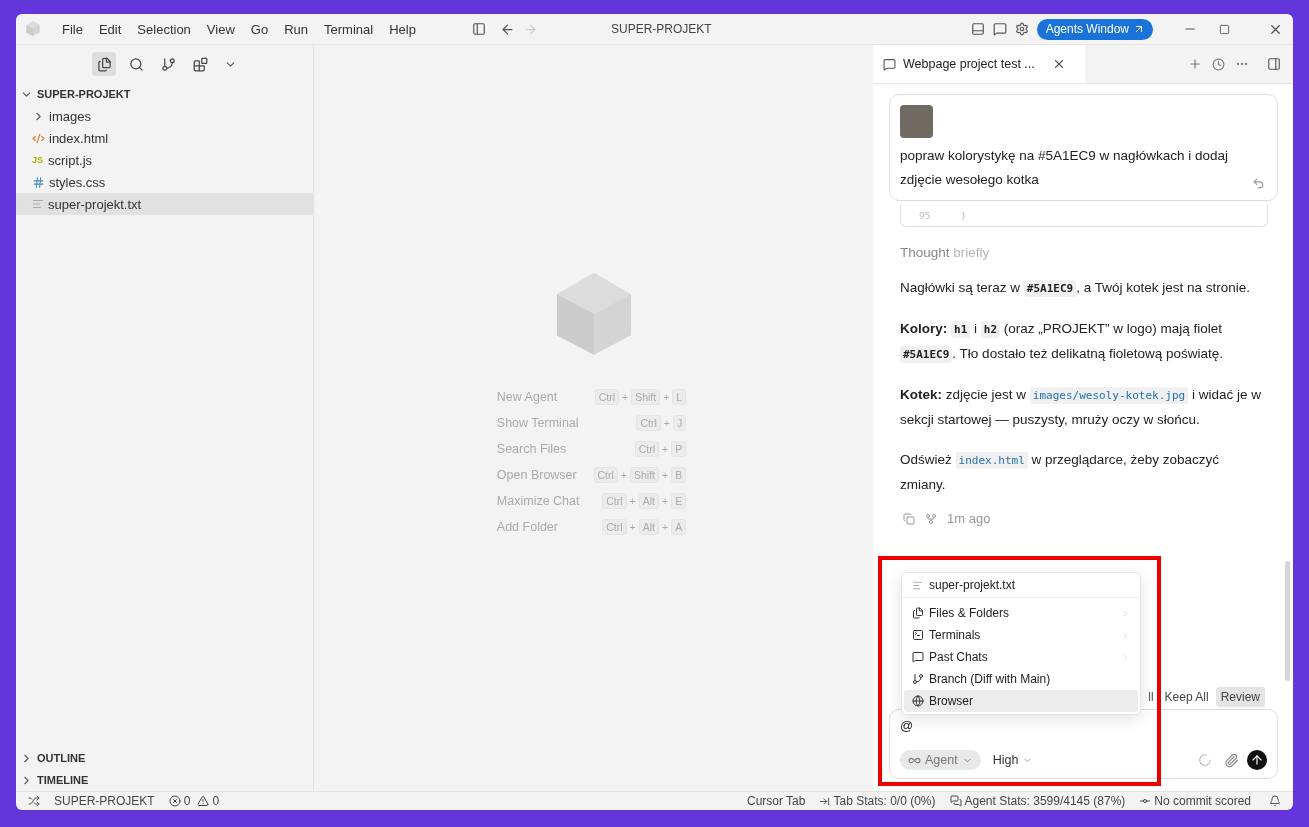 The image size is (1309, 827). Describe the element at coordinates (977, 29) in the screenshot. I see `panel-icon` at that location.